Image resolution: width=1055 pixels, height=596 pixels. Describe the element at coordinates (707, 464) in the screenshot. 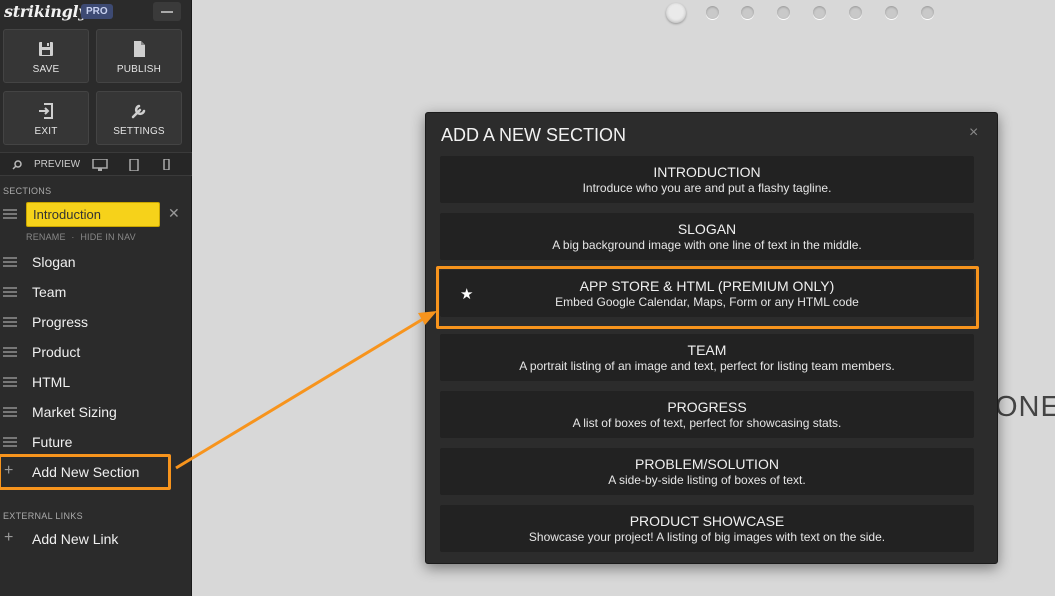

I see `option-title: PROBLEM/SOLUTION` at that location.